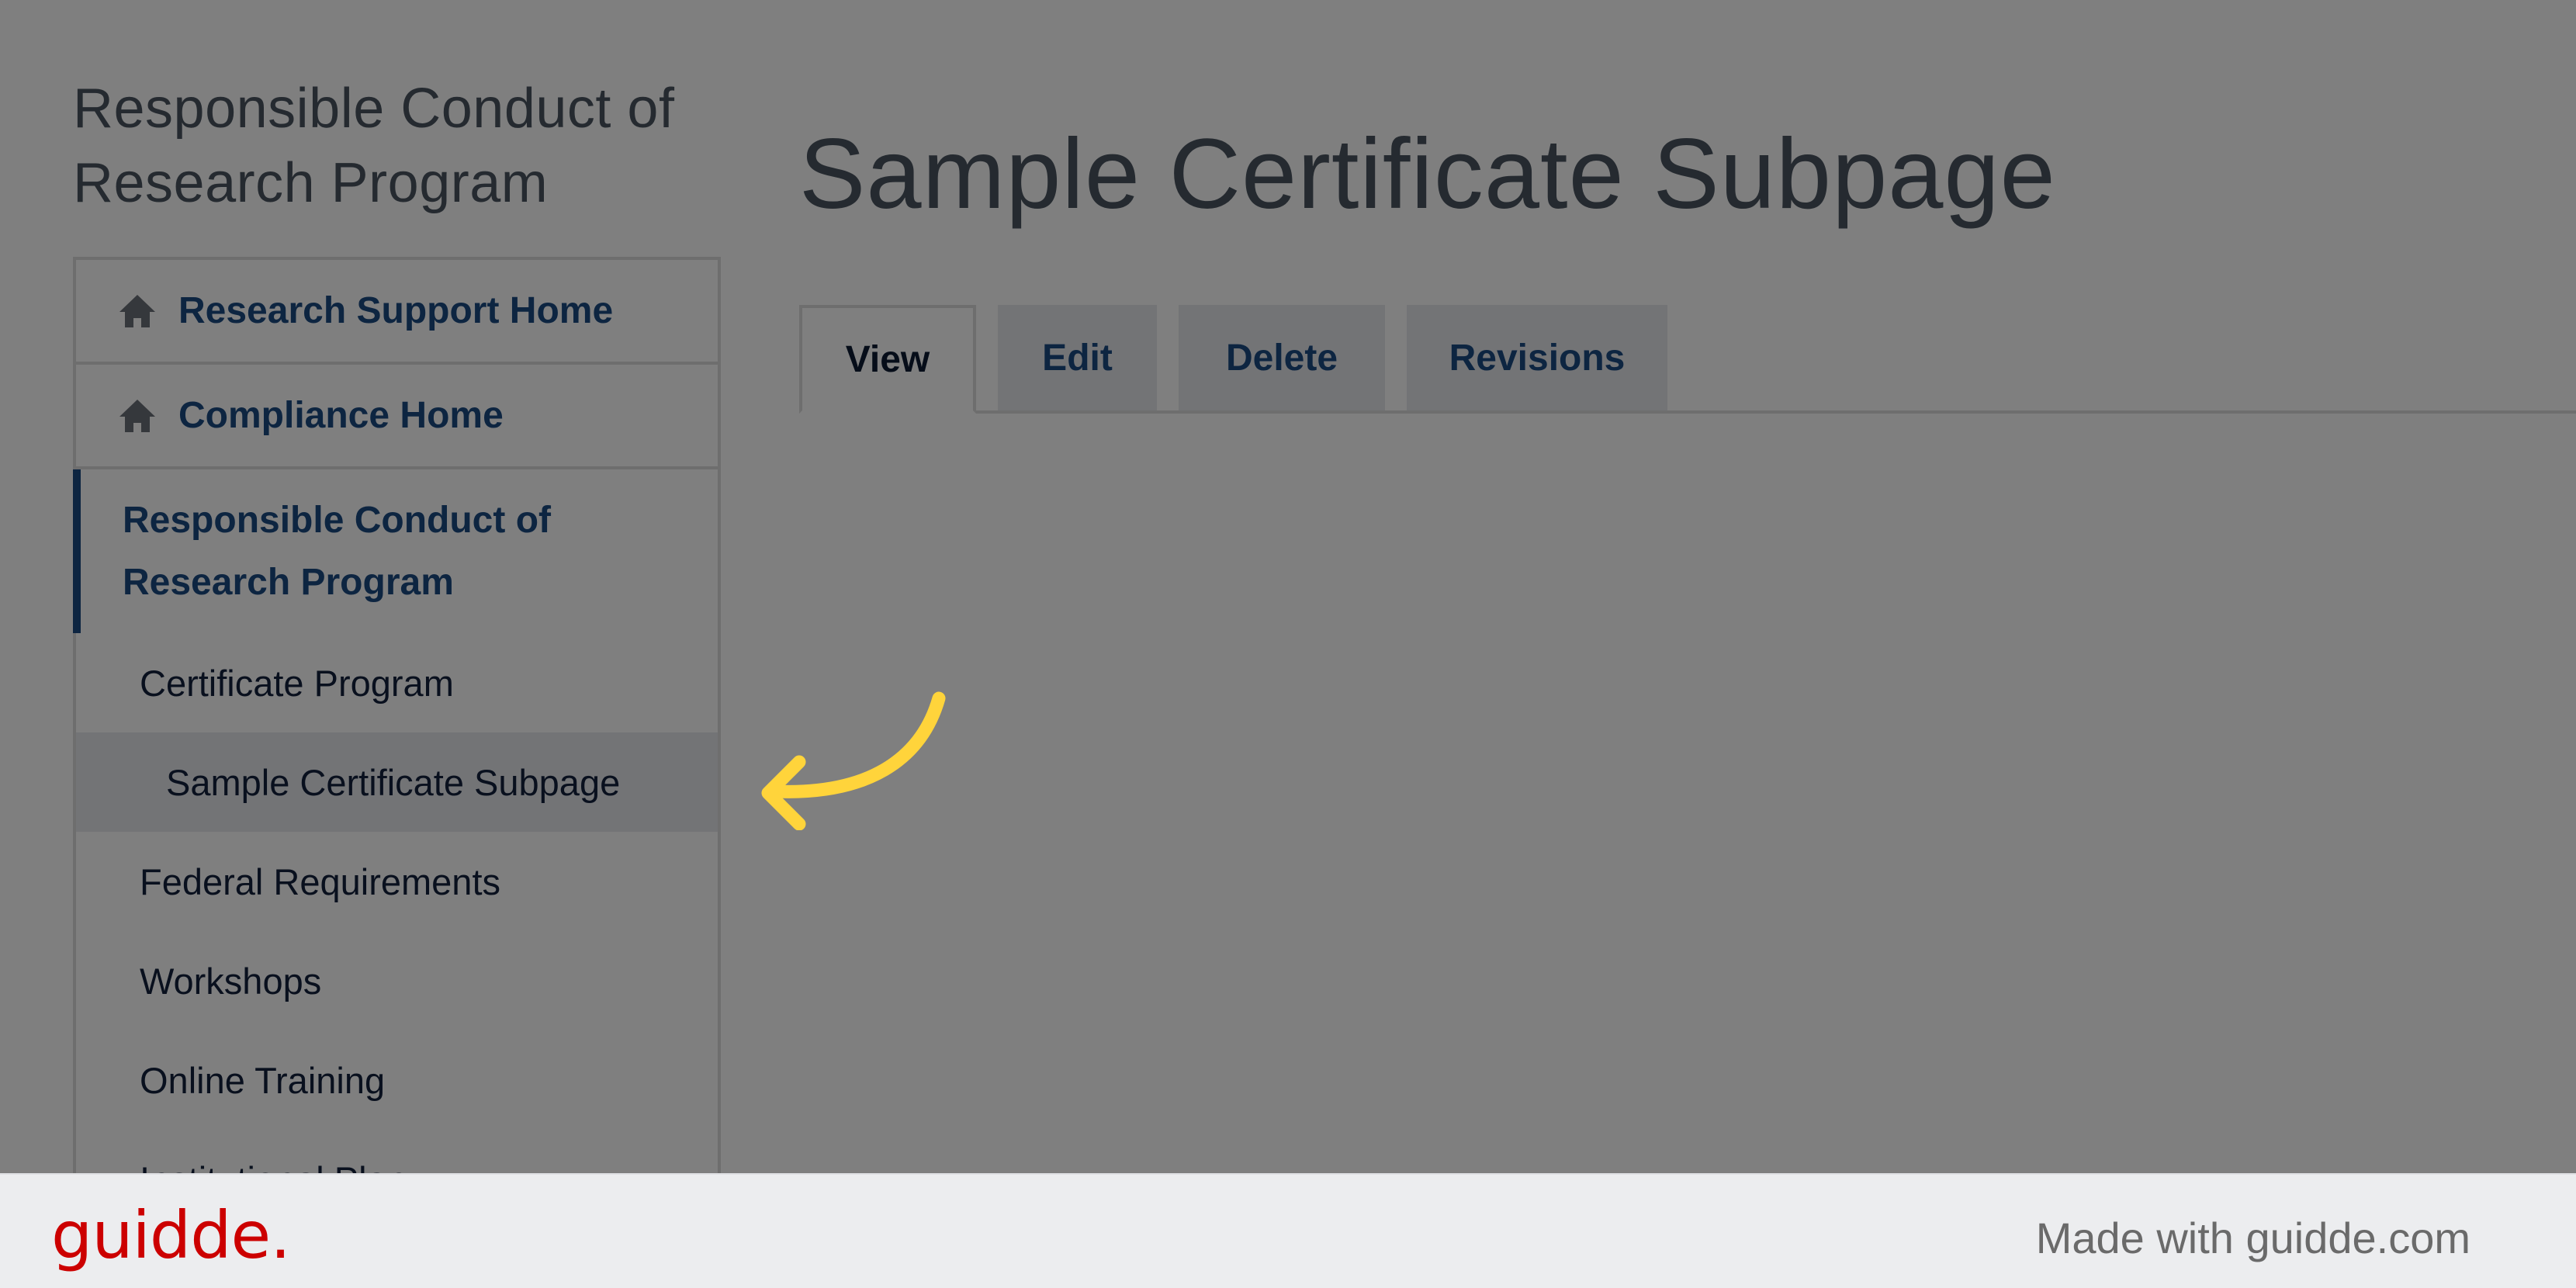 The height and width of the screenshot is (1288, 2576). I want to click on sidebar-title-line: Research Program, so click(311, 183).